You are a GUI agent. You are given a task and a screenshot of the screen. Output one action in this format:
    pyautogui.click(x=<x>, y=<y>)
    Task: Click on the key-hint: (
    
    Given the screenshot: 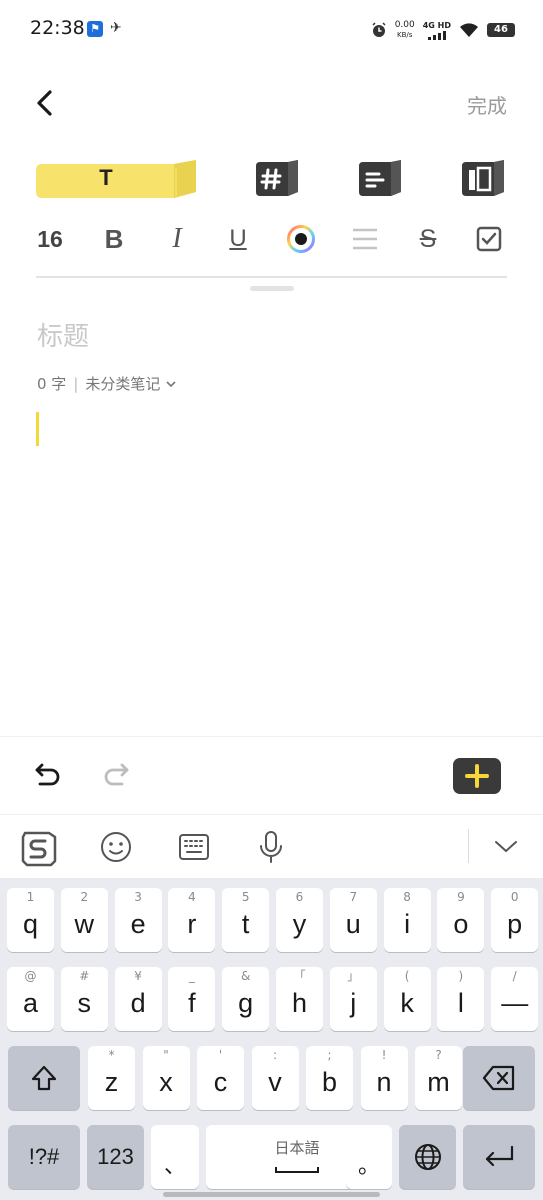 What is the action you would take?
    pyautogui.click(x=407, y=976)
    